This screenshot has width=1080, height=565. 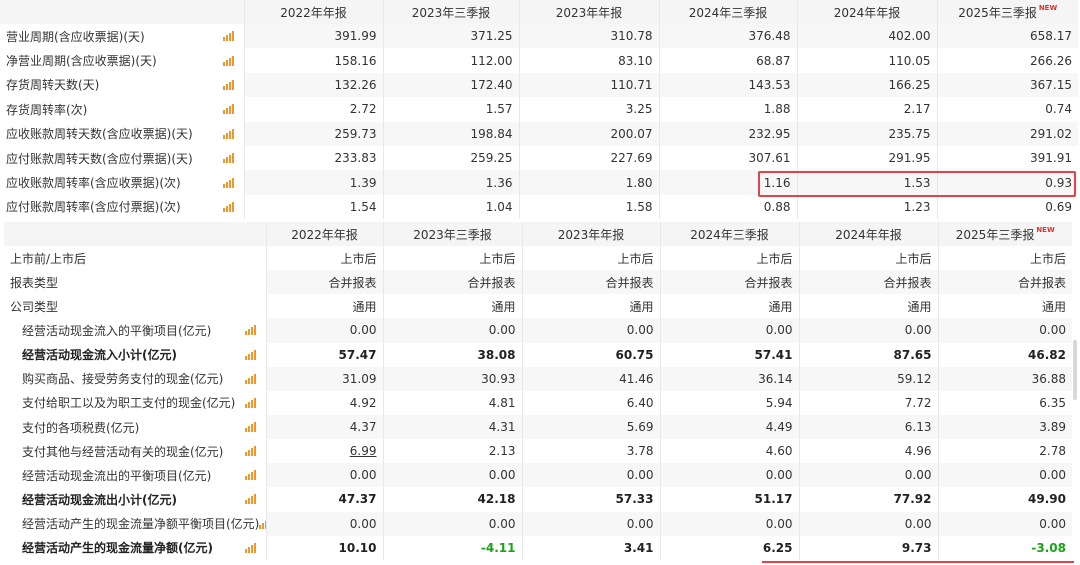 I want to click on value-cell: 4.49, so click(x=729, y=427).